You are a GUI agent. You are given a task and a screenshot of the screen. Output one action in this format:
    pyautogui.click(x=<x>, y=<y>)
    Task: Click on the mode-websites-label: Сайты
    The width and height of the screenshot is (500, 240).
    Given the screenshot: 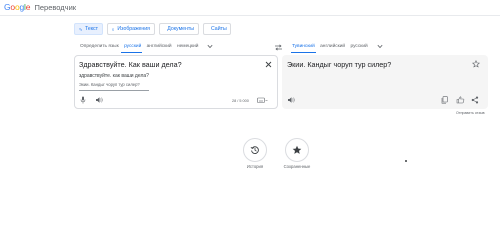 What is the action you would take?
    pyautogui.click(x=219, y=29)
    